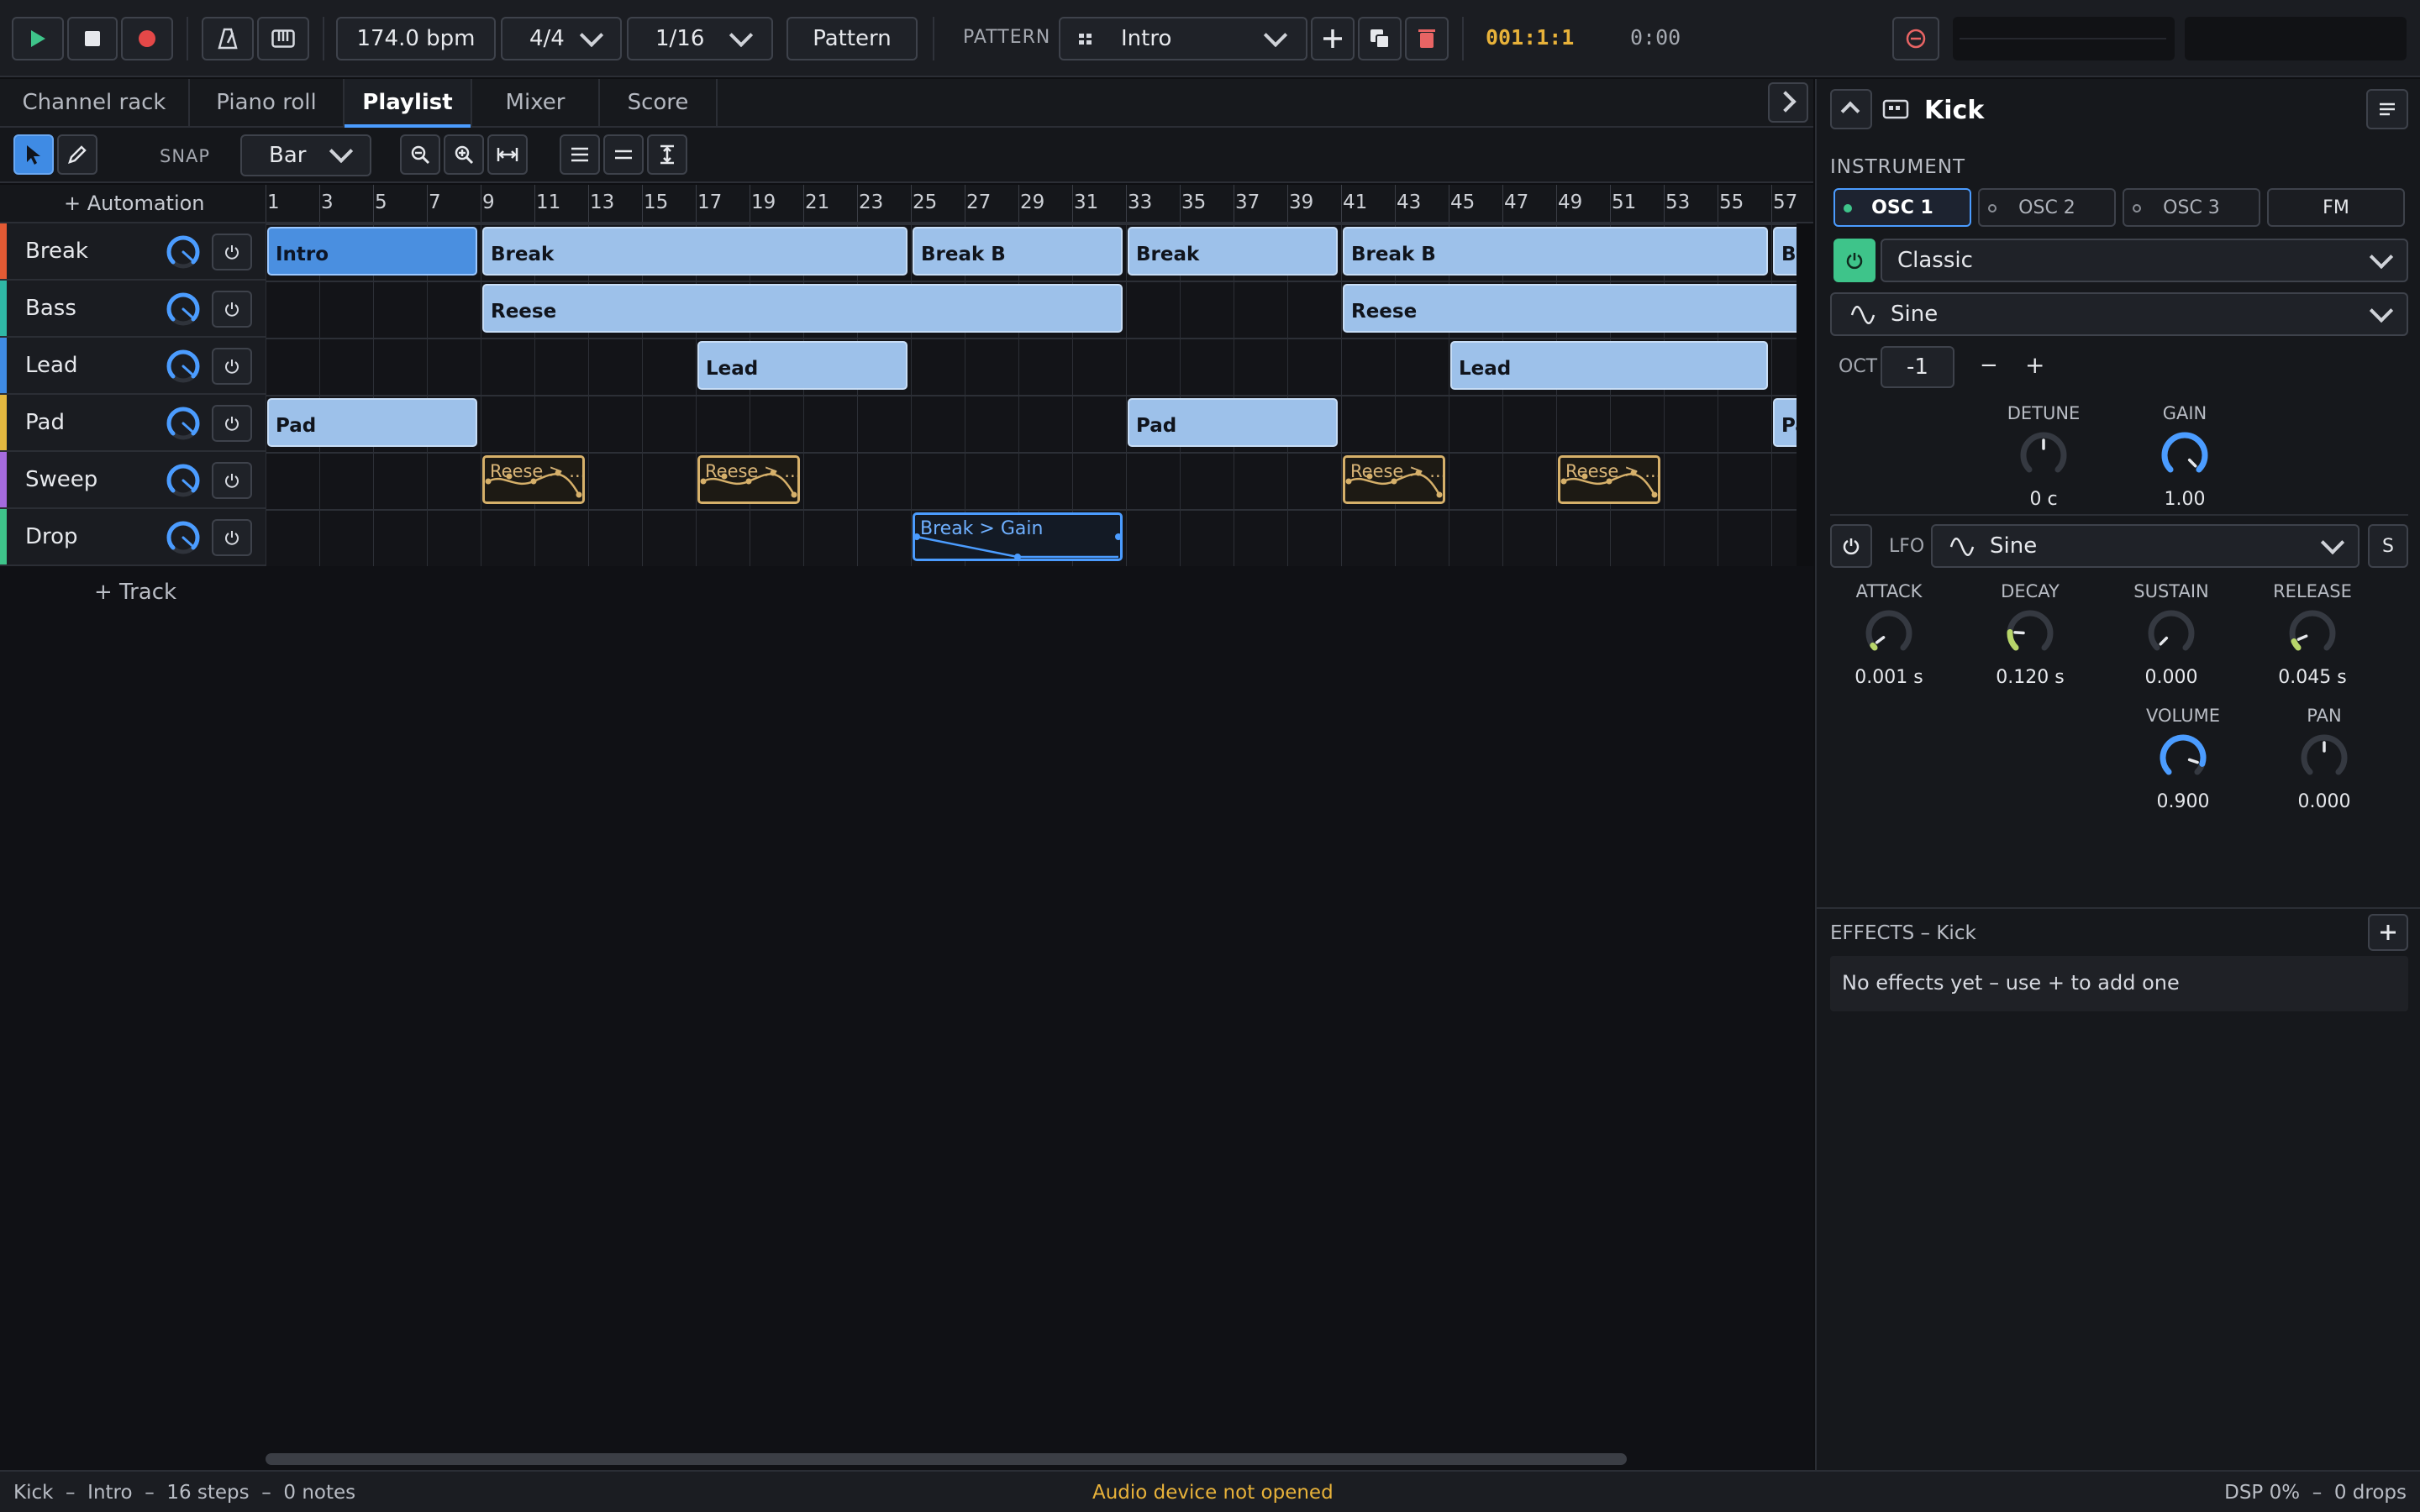 This screenshot has height=1512, width=2420. I want to click on attack-knob, so click(1889, 633).